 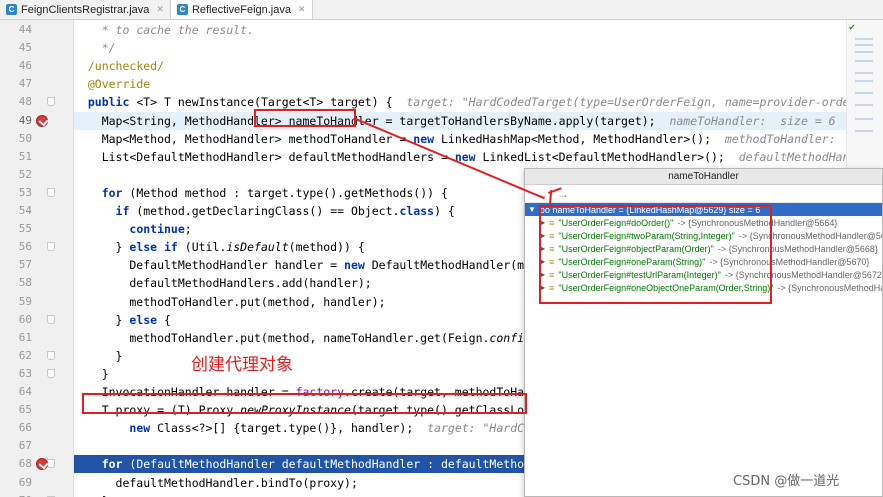 What do you see at coordinates (16, 121) in the screenshot?
I see `line-number: 49` at bounding box center [16, 121].